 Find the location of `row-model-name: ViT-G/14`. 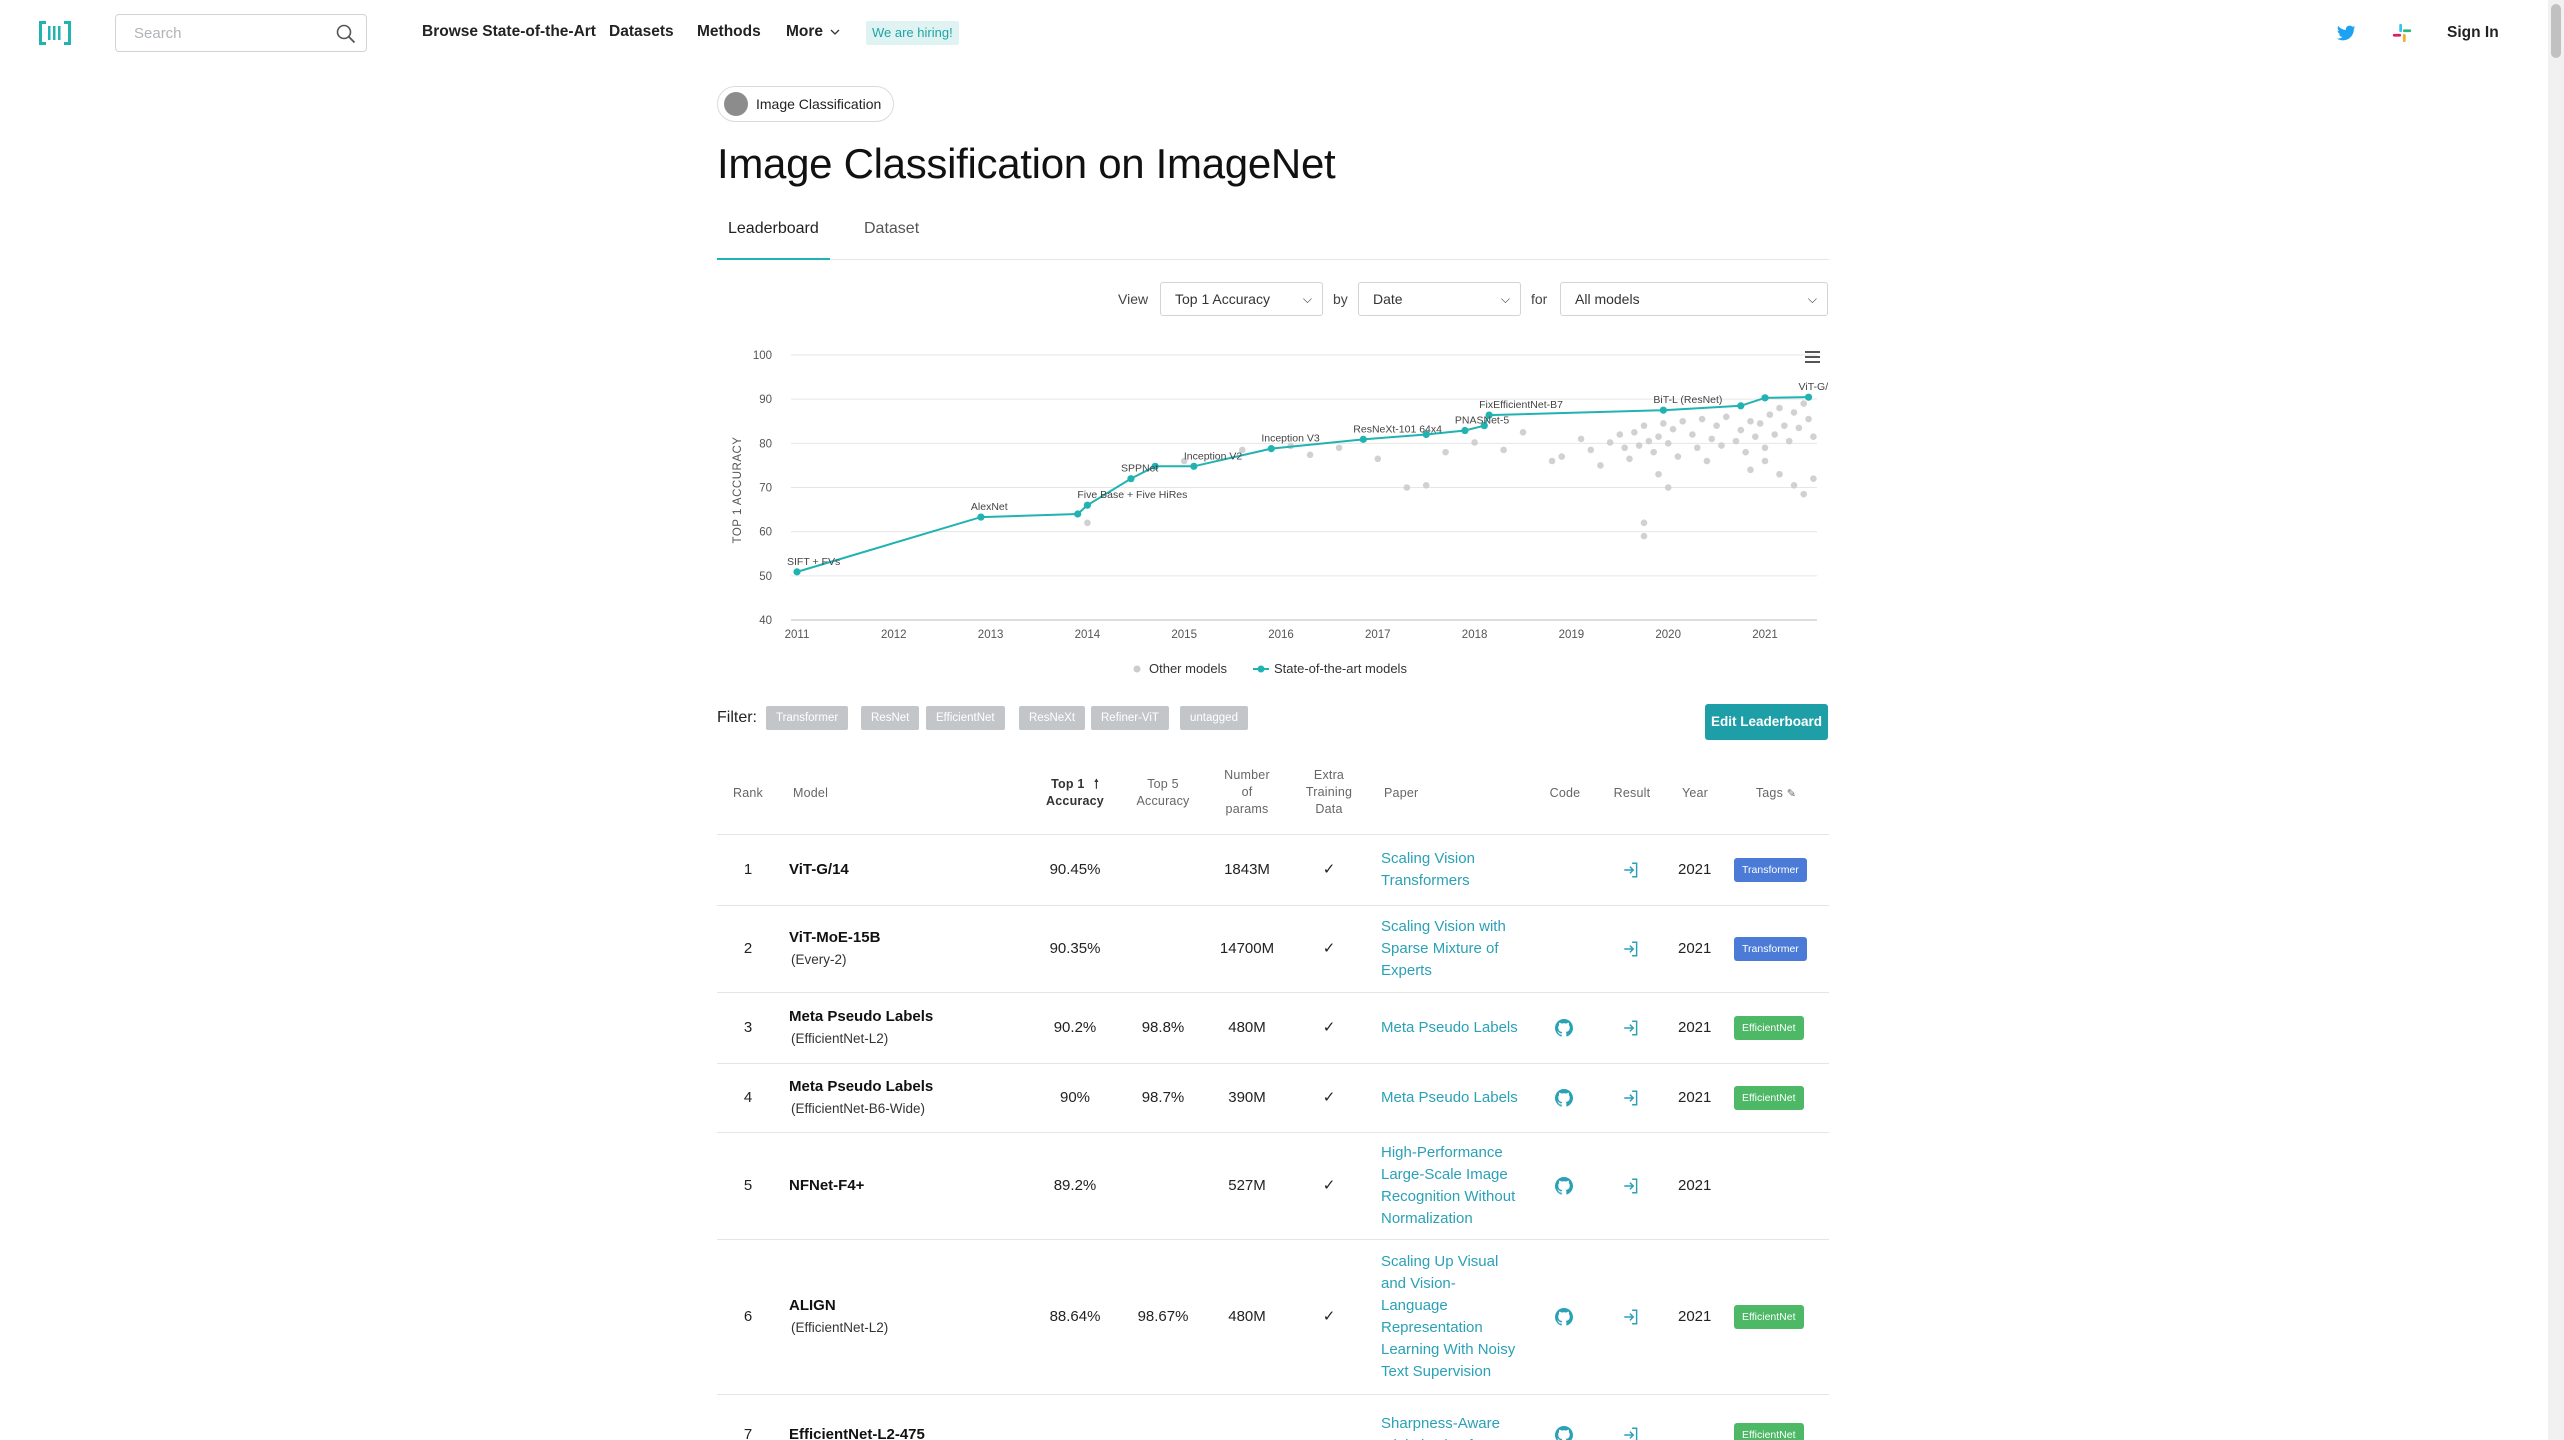

row-model-name: ViT-G/14 is located at coordinates (819, 869).